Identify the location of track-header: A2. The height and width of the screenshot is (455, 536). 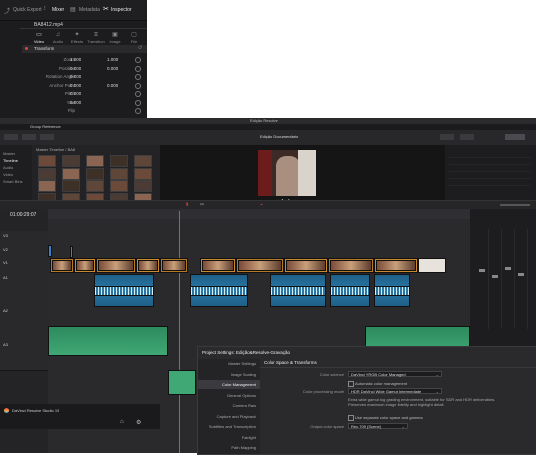
(24, 323).